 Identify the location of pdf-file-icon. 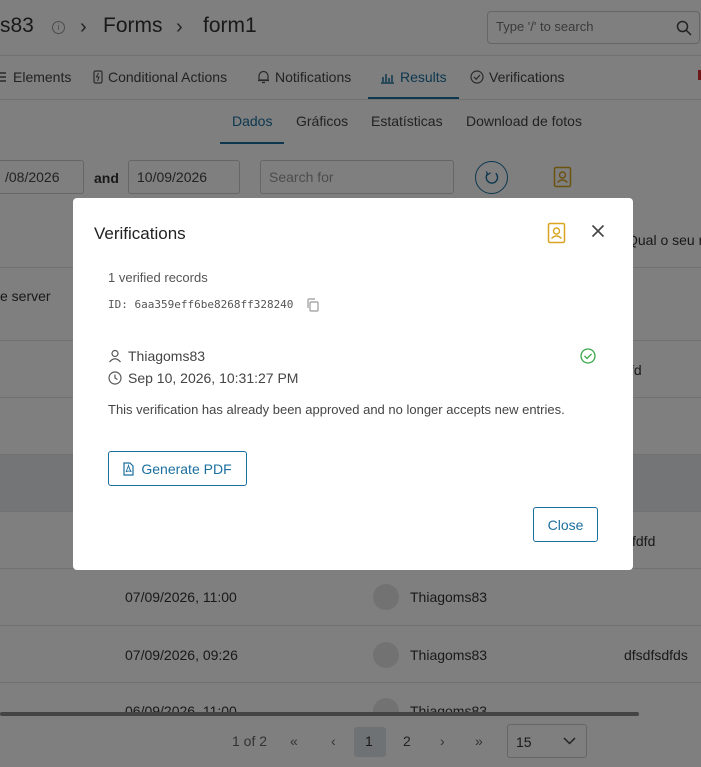
(128, 468).